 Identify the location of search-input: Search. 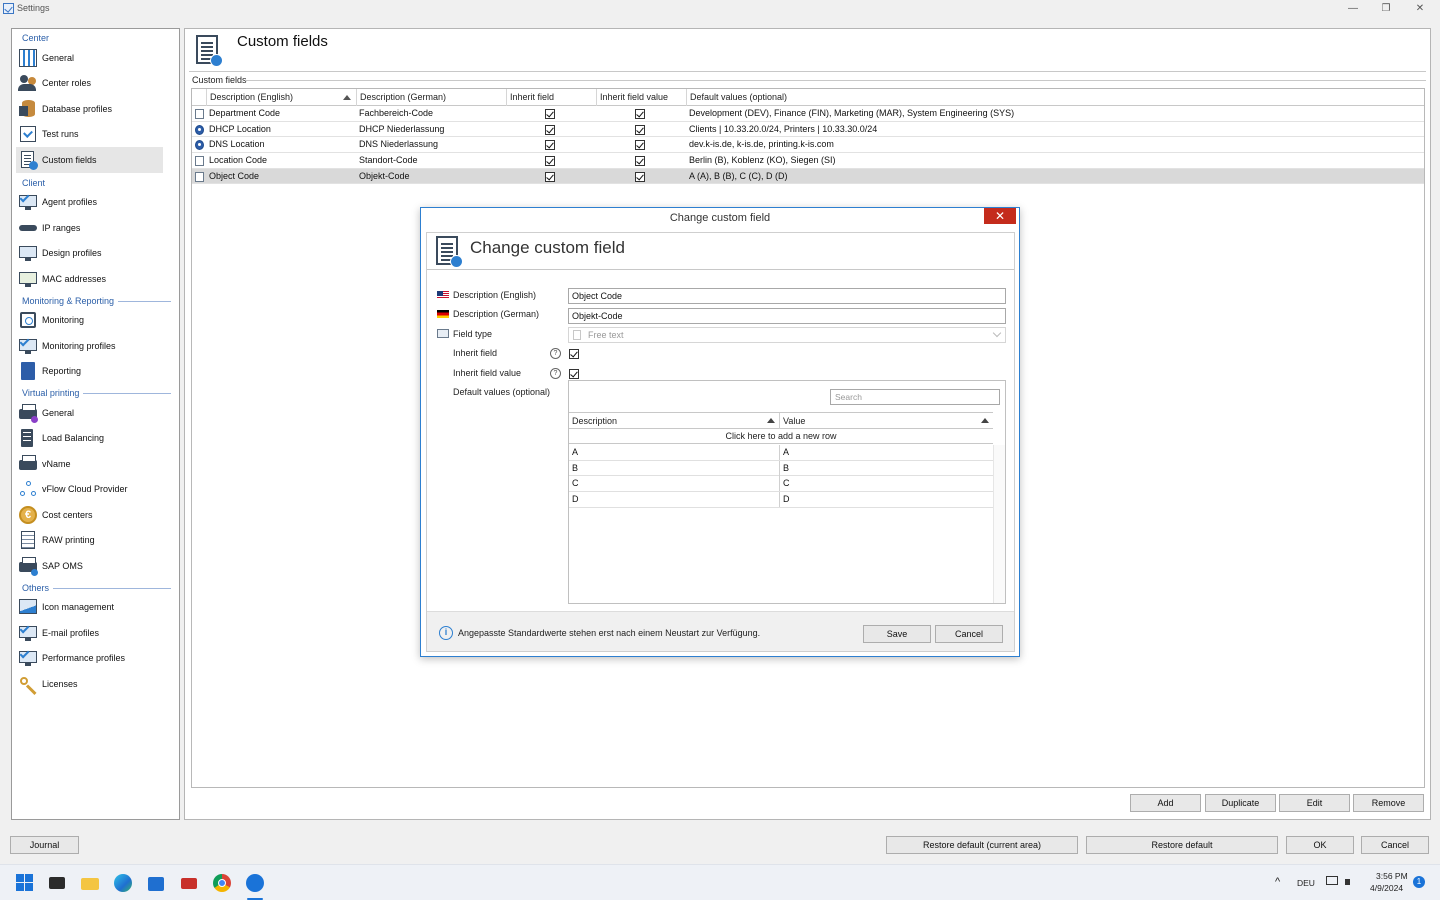
(915, 397).